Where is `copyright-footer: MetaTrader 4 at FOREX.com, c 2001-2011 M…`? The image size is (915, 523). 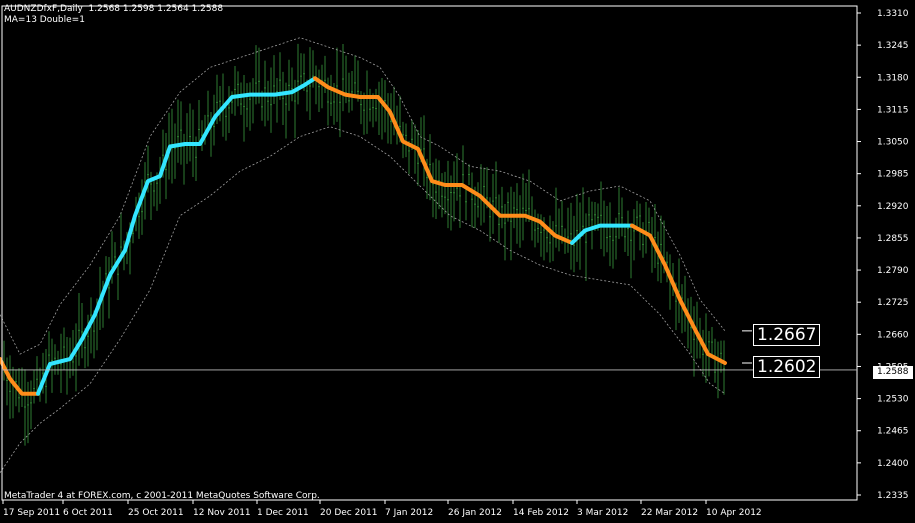
copyright-footer: MetaTrader 4 at FOREX.com, c 2001-2011 M… is located at coordinates (162, 496).